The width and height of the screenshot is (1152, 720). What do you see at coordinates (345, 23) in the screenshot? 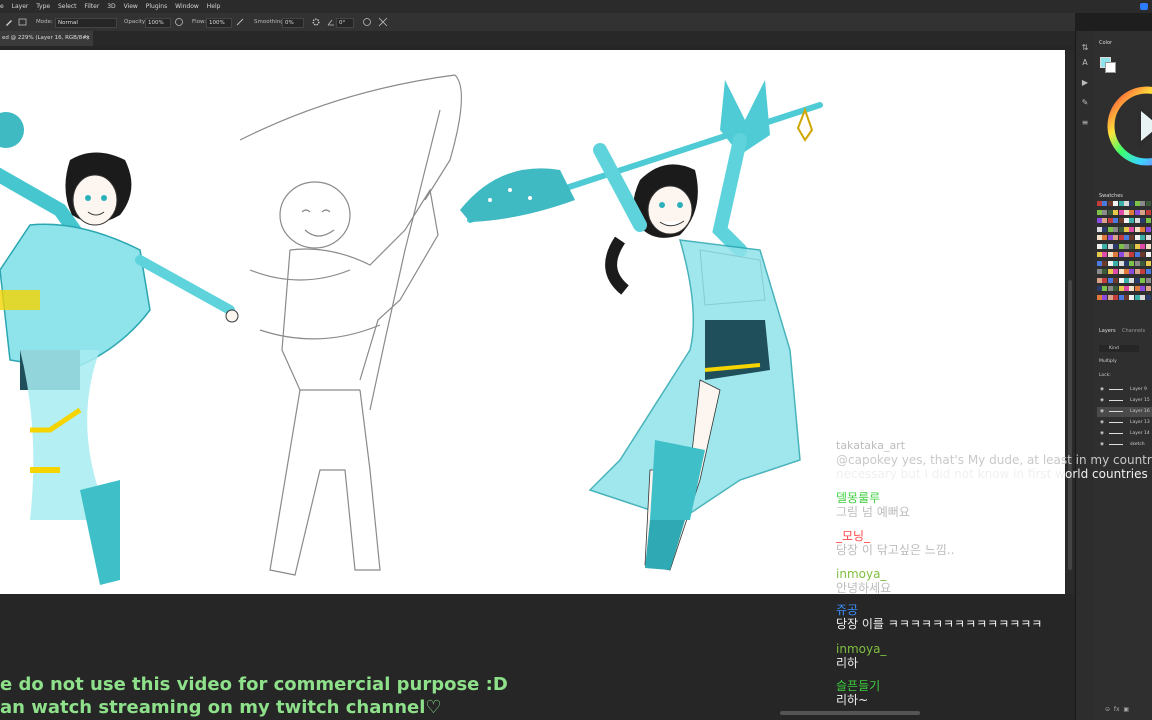
I see `angle-field: 0°` at bounding box center [345, 23].